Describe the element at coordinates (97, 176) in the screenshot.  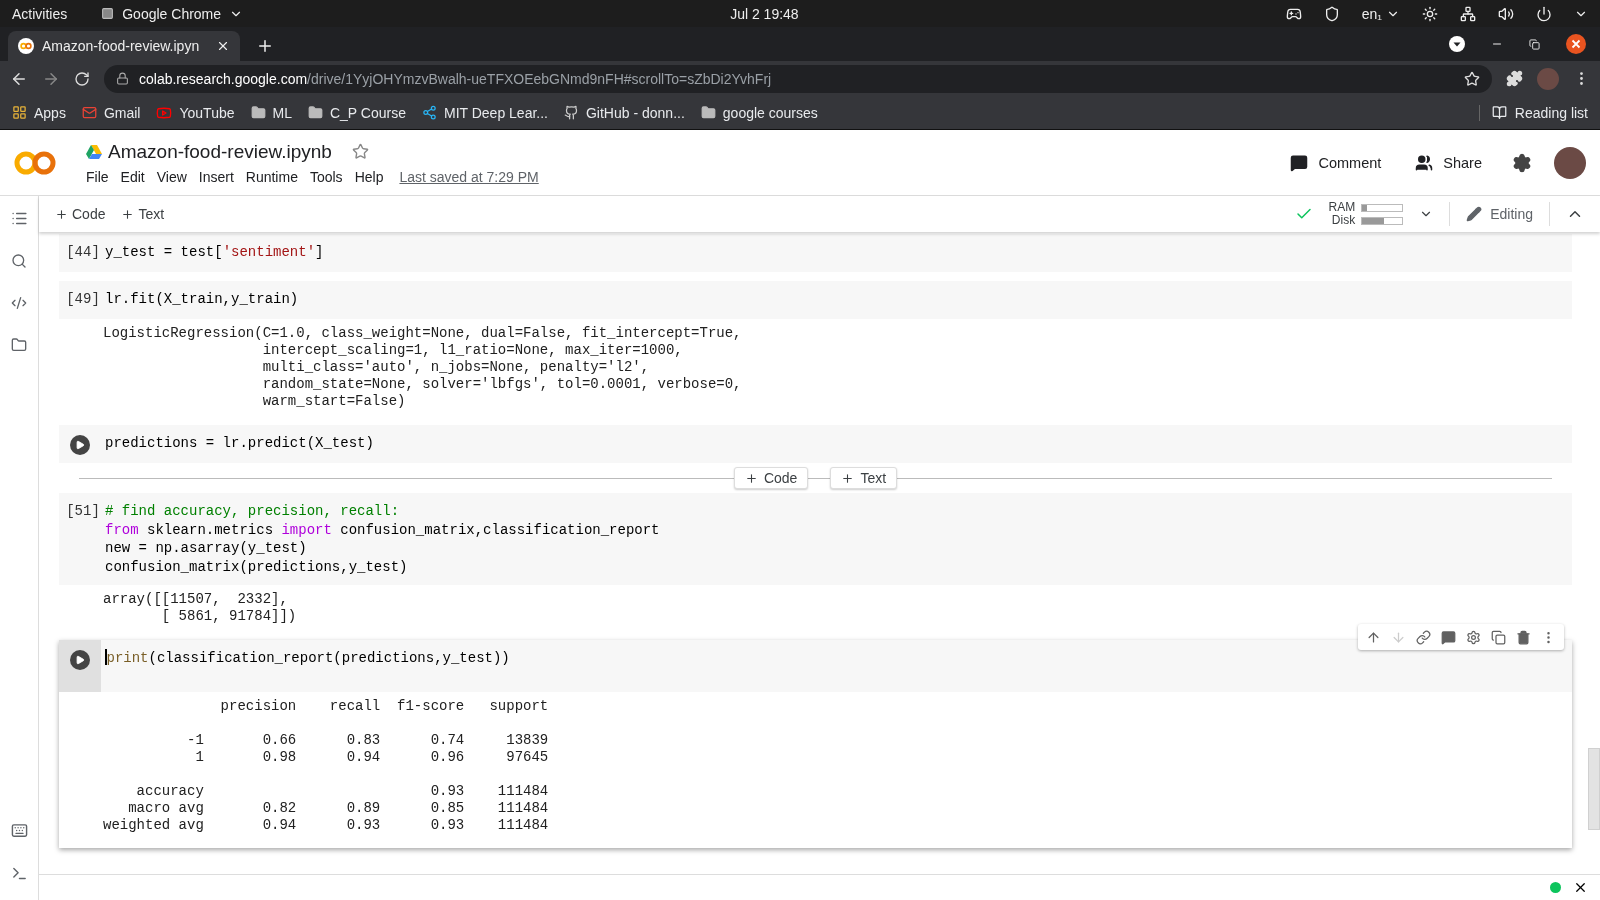
I see `menu-item: File` at that location.